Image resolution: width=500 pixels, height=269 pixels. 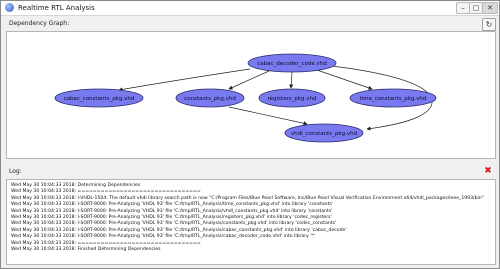 I want to click on window-title: Realtime RTL Analysis, so click(x=56, y=8).